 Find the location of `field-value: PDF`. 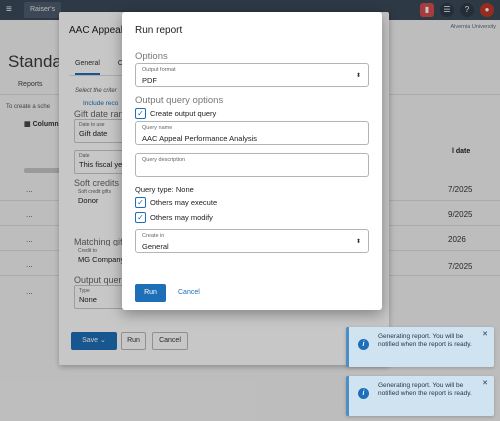

field-value: PDF is located at coordinates (149, 80).